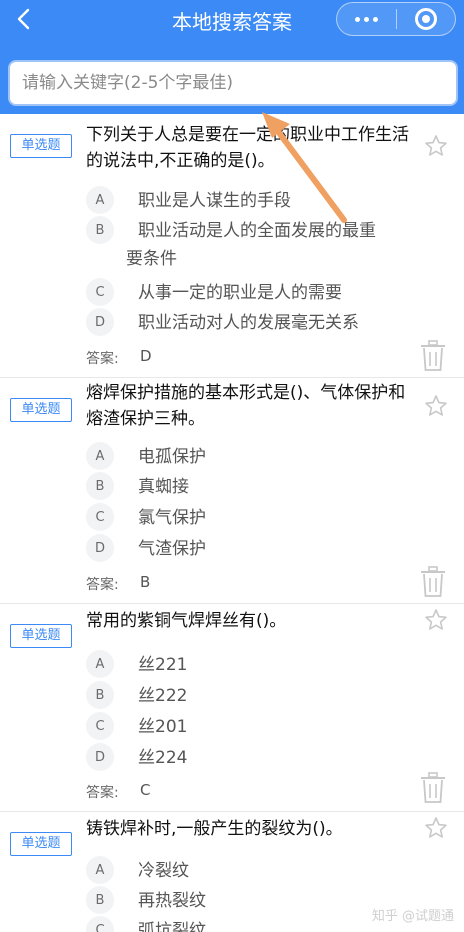 The width and height of the screenshot is (464, 932). I want to click on option-text: 氯气保护, so click(172, 518).